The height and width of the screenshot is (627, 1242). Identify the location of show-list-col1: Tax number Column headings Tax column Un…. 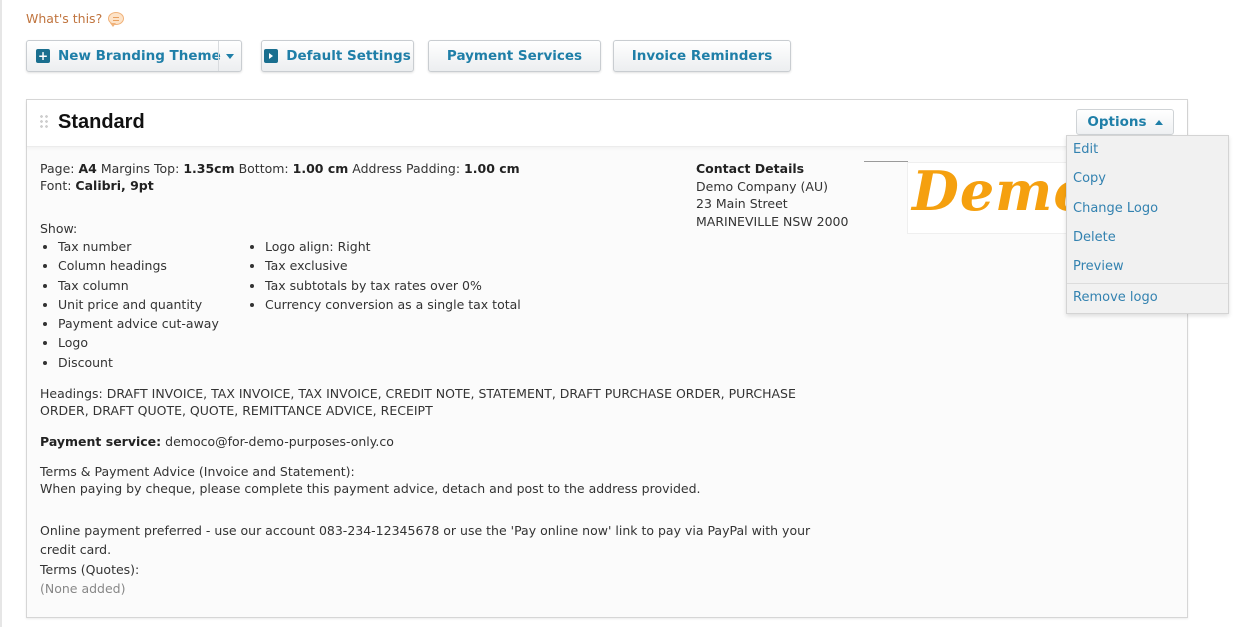
(129, 304).